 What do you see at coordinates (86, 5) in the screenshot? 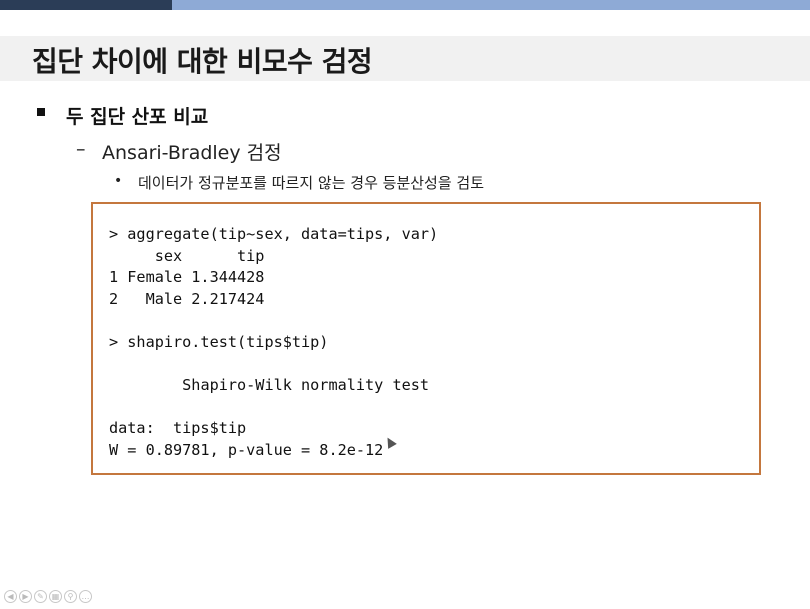
I see `header-accent-dark` at bounding box center [86, 5].